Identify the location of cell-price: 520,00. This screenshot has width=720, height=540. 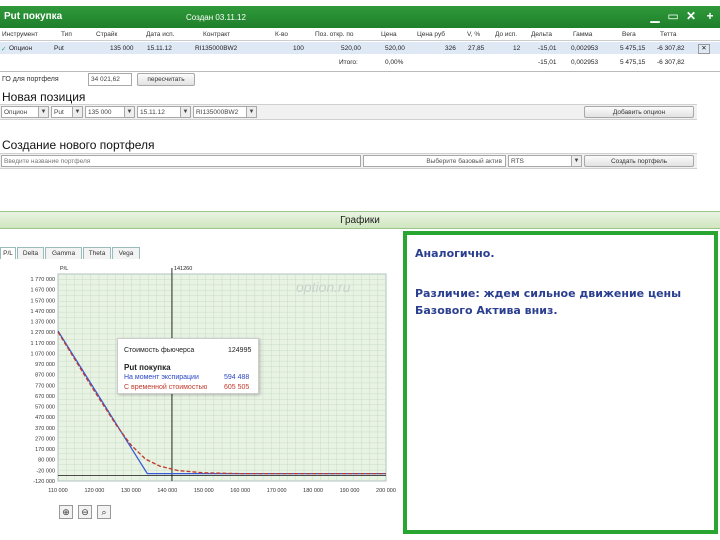
(395, 48).